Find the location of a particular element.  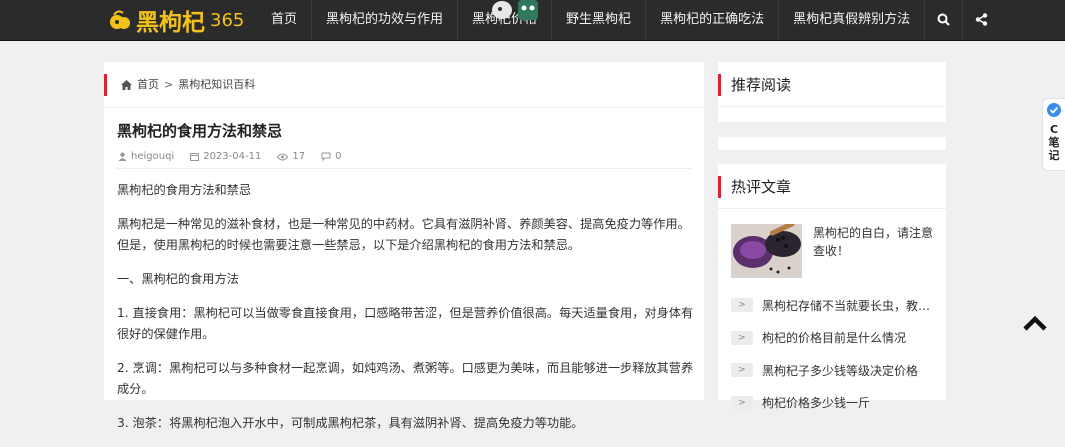

comment-icon is located at coordinates (326, 156).